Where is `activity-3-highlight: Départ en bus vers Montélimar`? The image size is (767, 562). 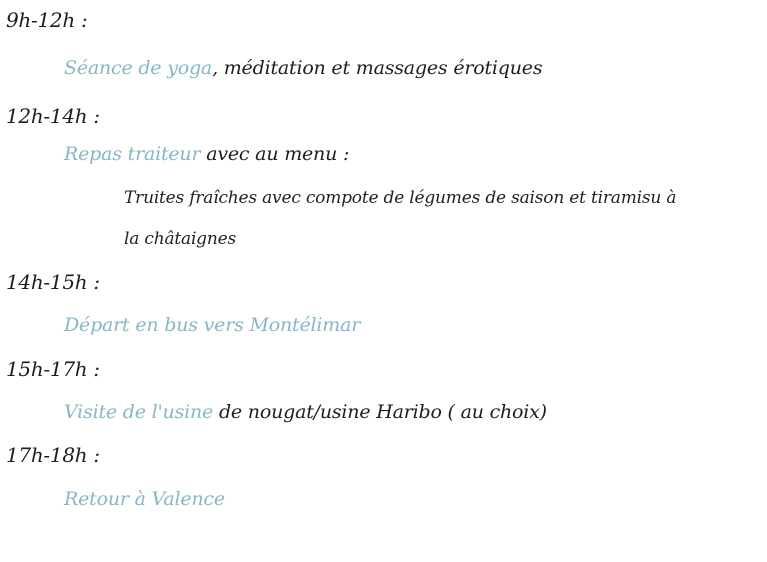
activity-3-highlight: Départ en bus vers Montélimar is located at coordinates (212, 325).